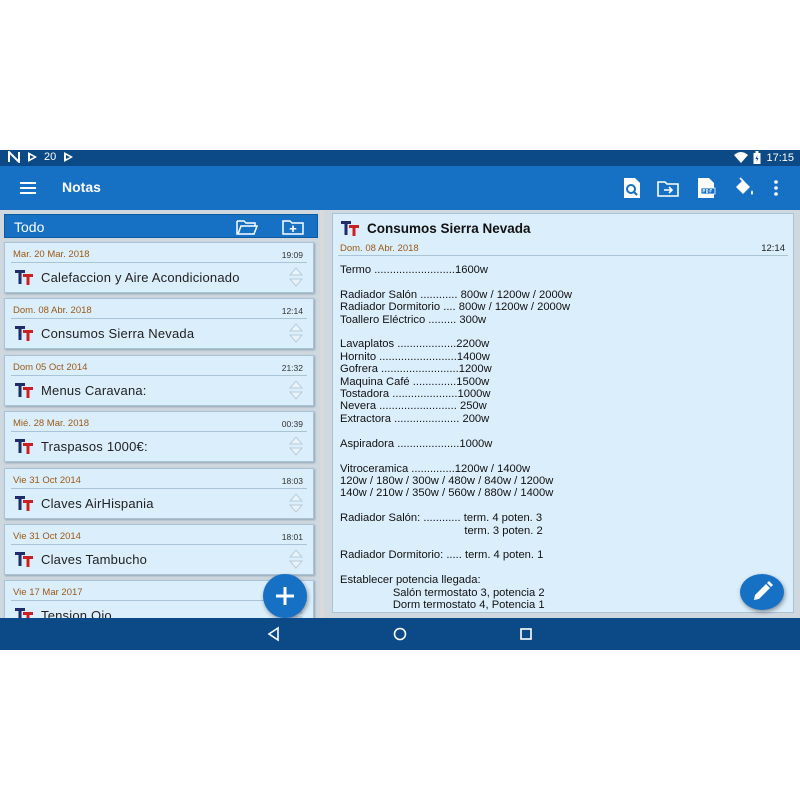 The width and height of the screenshot is (800, 800). Describe the element at coordinates (94, 447) in the screenshot. I see `note-title: Traspasos 1000€:` at that location.